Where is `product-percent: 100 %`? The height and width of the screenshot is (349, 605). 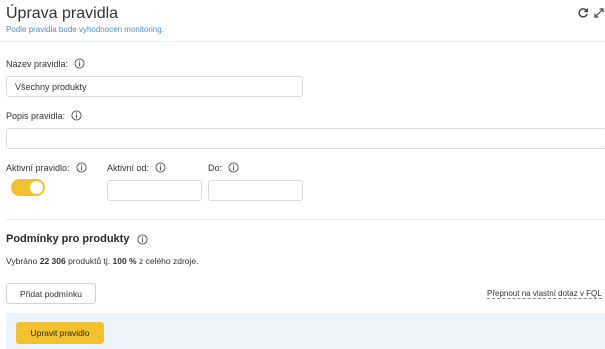 product-percent: 100 % is located at coordinates (124, 261).